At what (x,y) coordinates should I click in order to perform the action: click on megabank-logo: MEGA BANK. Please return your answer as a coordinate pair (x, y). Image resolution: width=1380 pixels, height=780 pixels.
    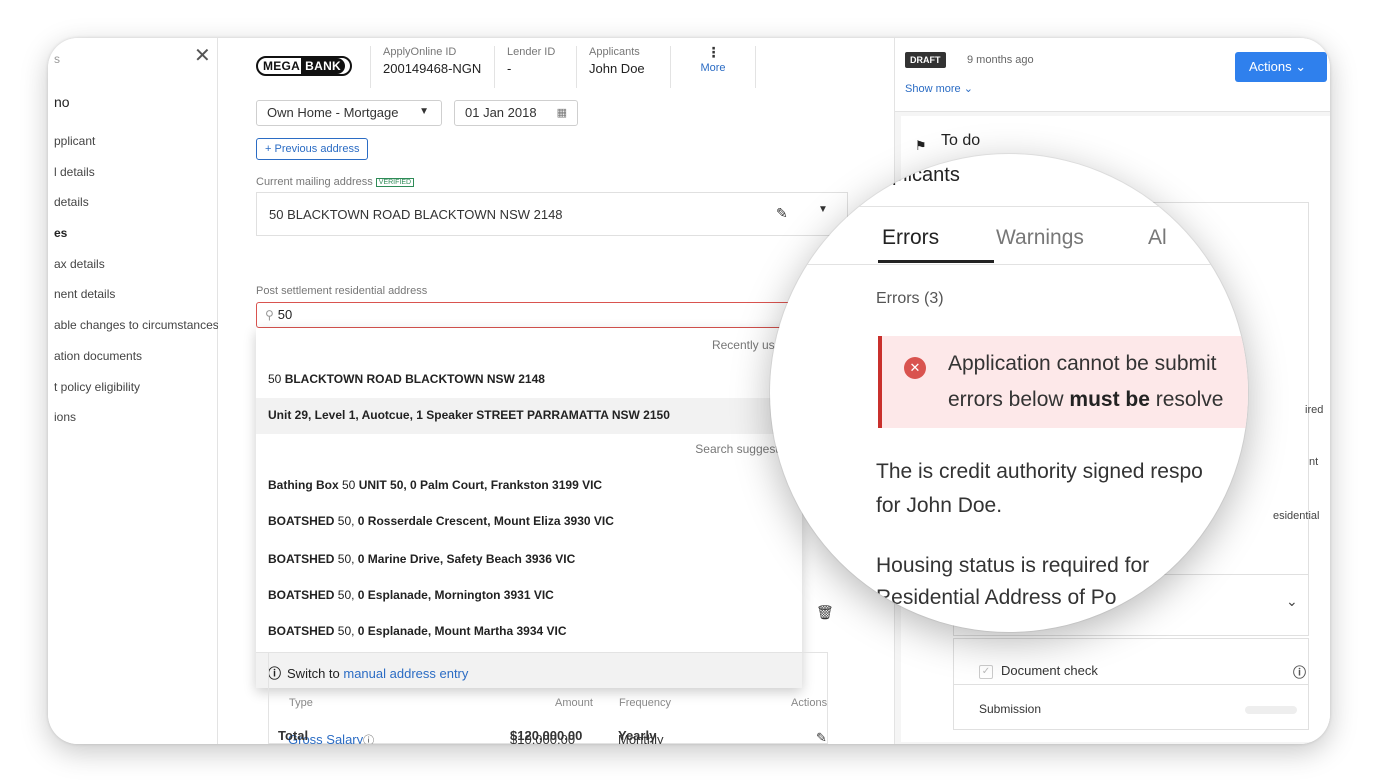
    Looking at the image, I should click on (304, 66).